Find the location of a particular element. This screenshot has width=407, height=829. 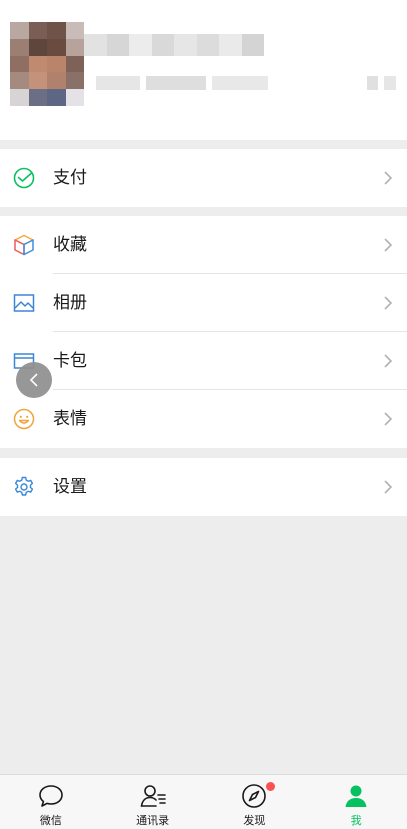

menu-item-cards: 卡包 is located at coordinates (203, 361).